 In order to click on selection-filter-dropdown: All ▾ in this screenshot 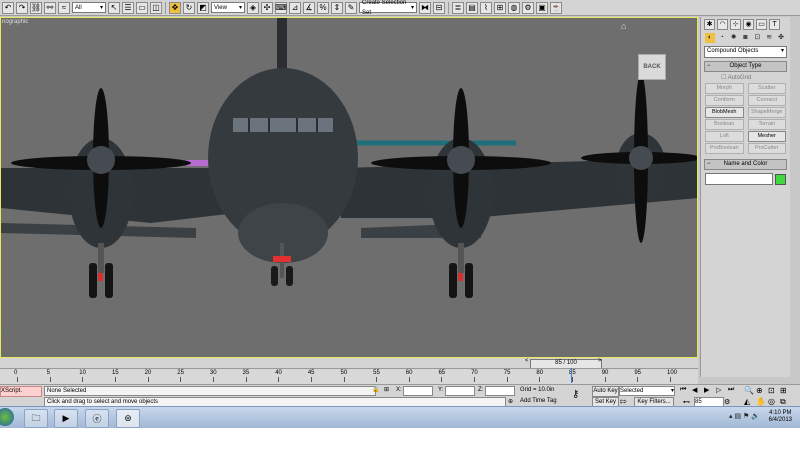, I will do `click(89, 7)`.